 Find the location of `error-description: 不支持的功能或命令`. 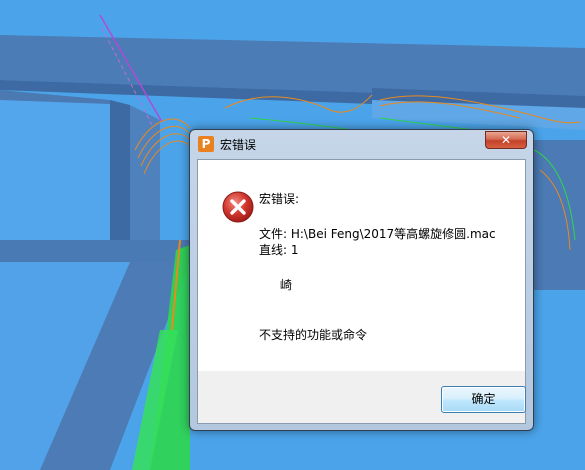

error-description: 不支持的功能或命令 is located at coordinates (313, 335).